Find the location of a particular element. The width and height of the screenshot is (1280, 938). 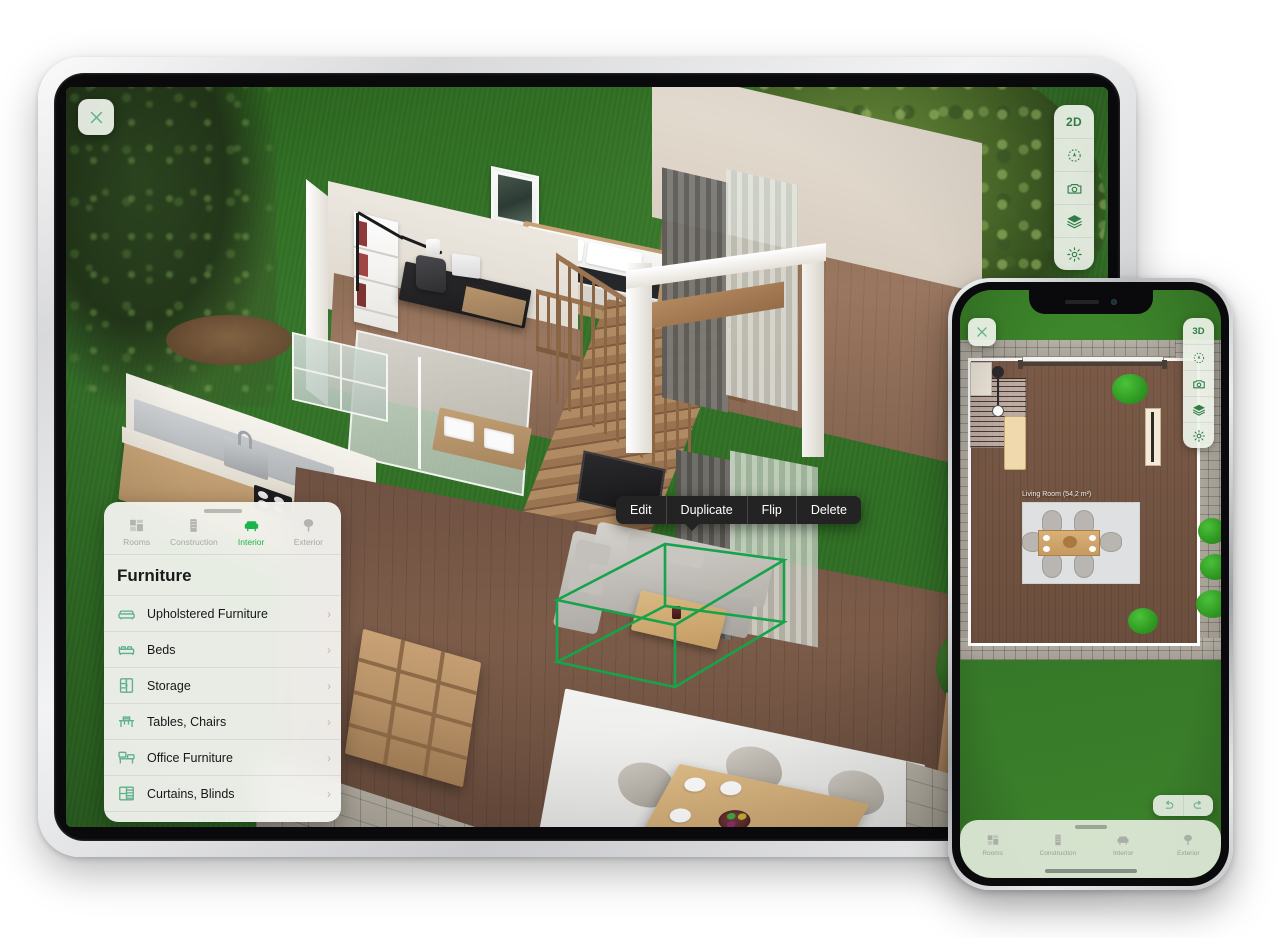

panel-tab-interior: Interior is located at coordinates (251, 532).